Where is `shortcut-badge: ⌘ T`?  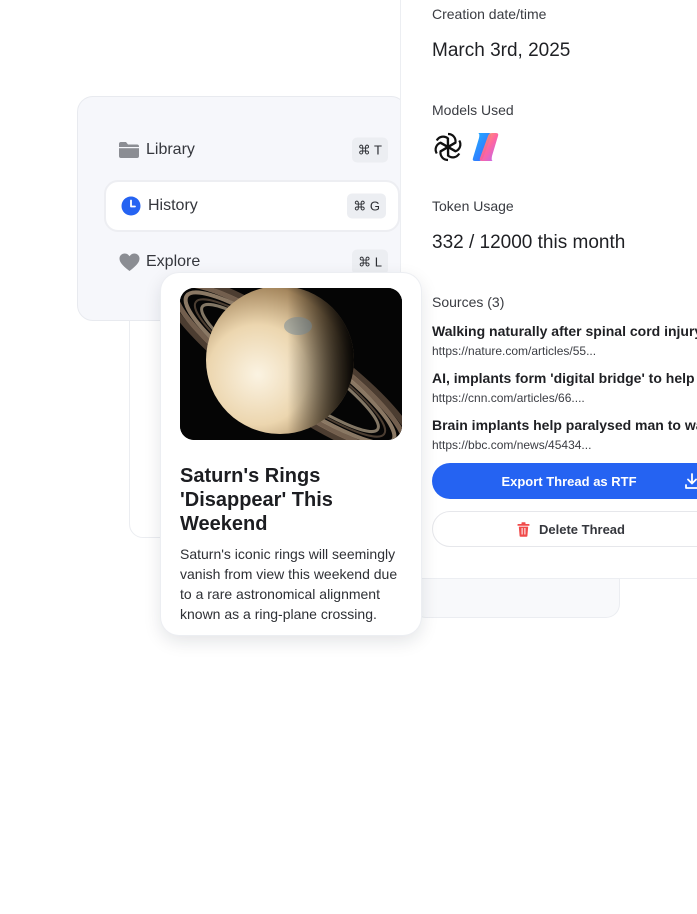 shortcut-badge: ⌘ T is located at coordinates (369, 150).